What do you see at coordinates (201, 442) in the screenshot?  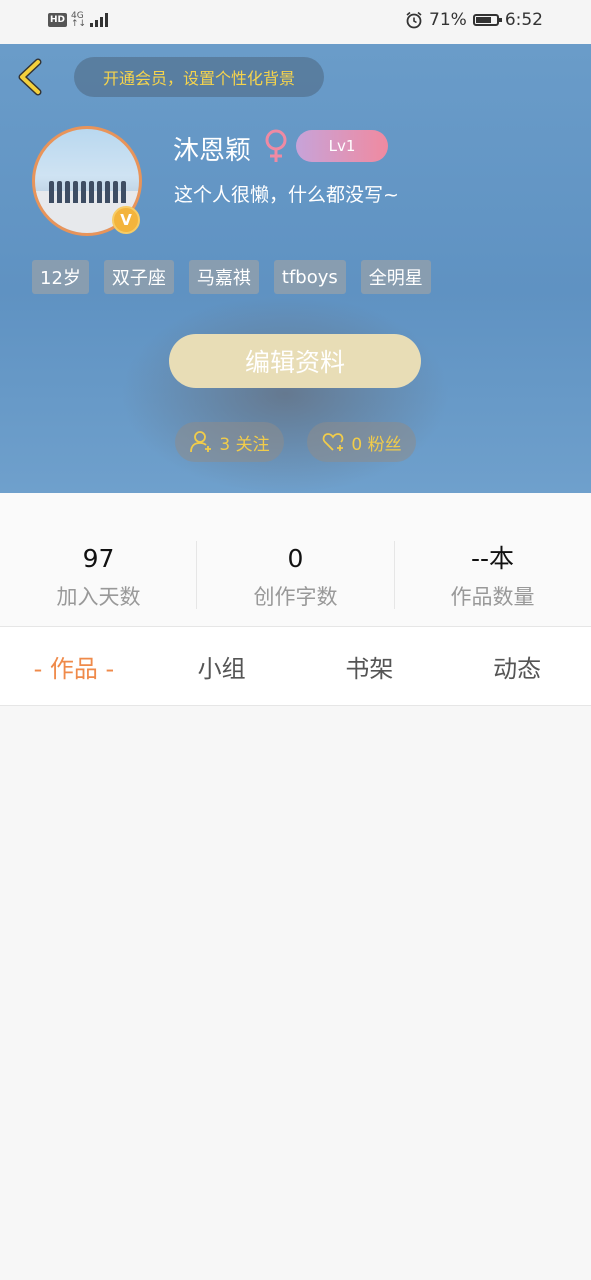 I see `add-user-icon` at bounding box center [201, 442].